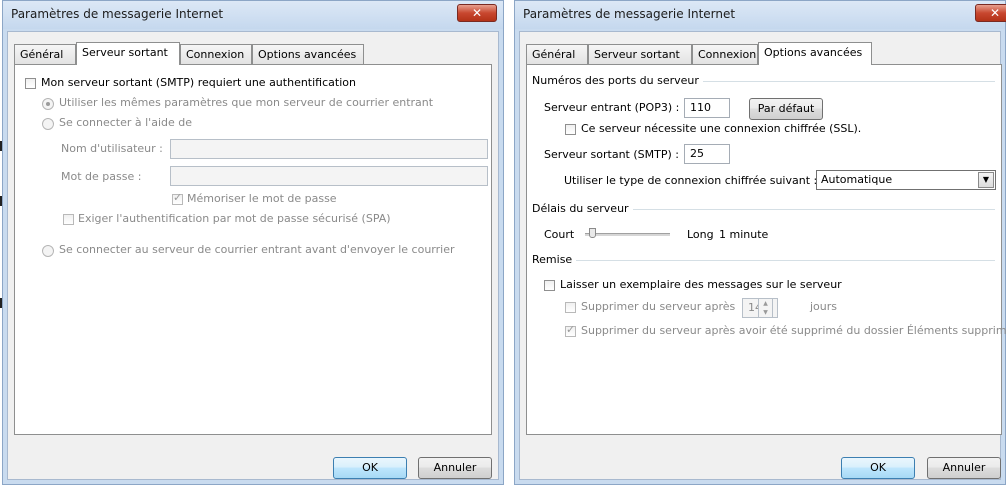 The width and height of the screenshot is (1006, 485). I want to click on timeout-slider-track, so click(627, 234).